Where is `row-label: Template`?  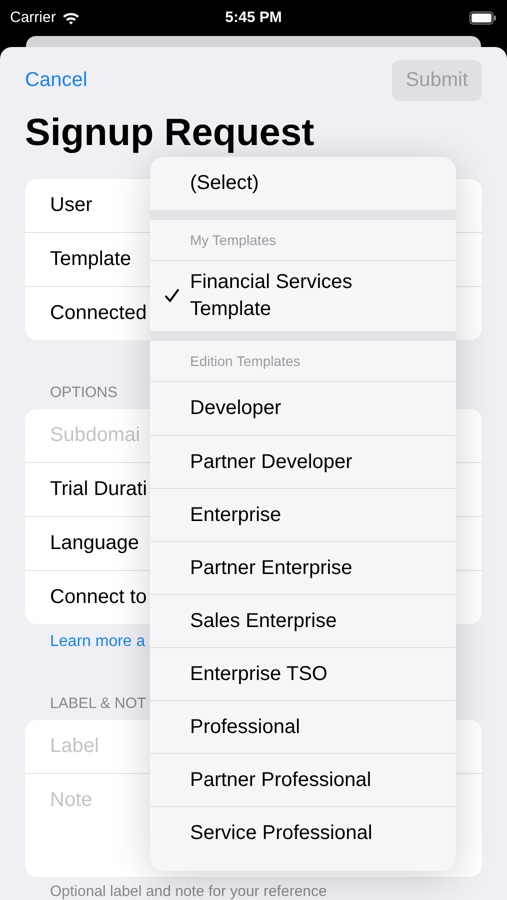 row-label: Template is located at coordinates (91, 259).